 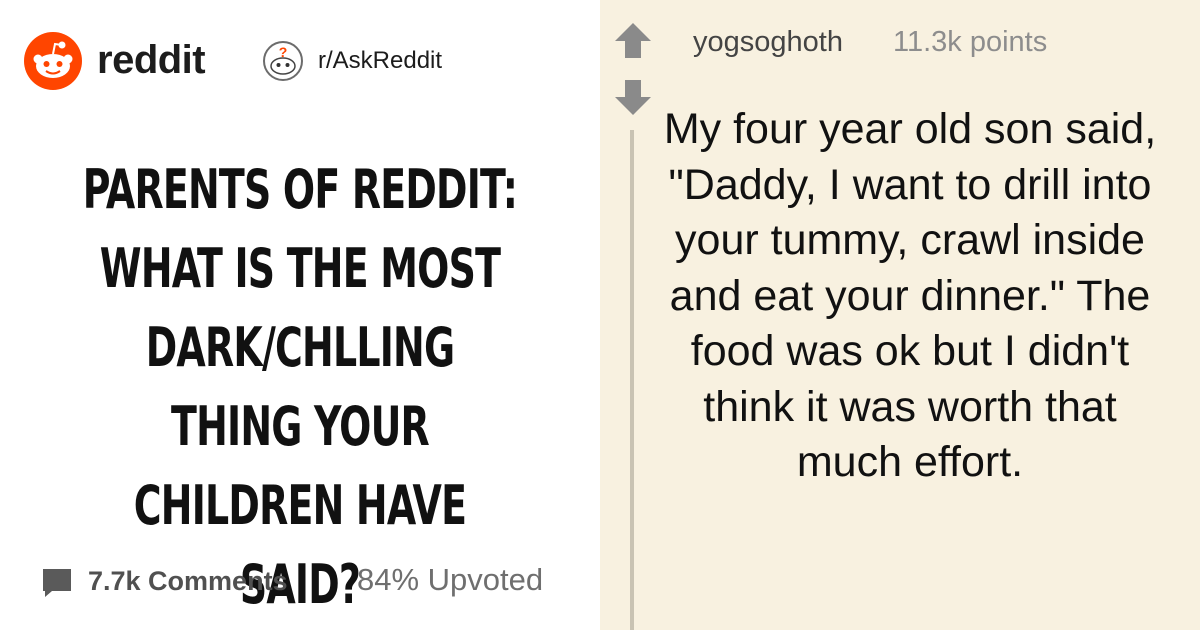 What do you see at coordinates (151, 60) in the screenshot?
I see `reddit-wordmark: reddit` at bounding box center [151, 60].